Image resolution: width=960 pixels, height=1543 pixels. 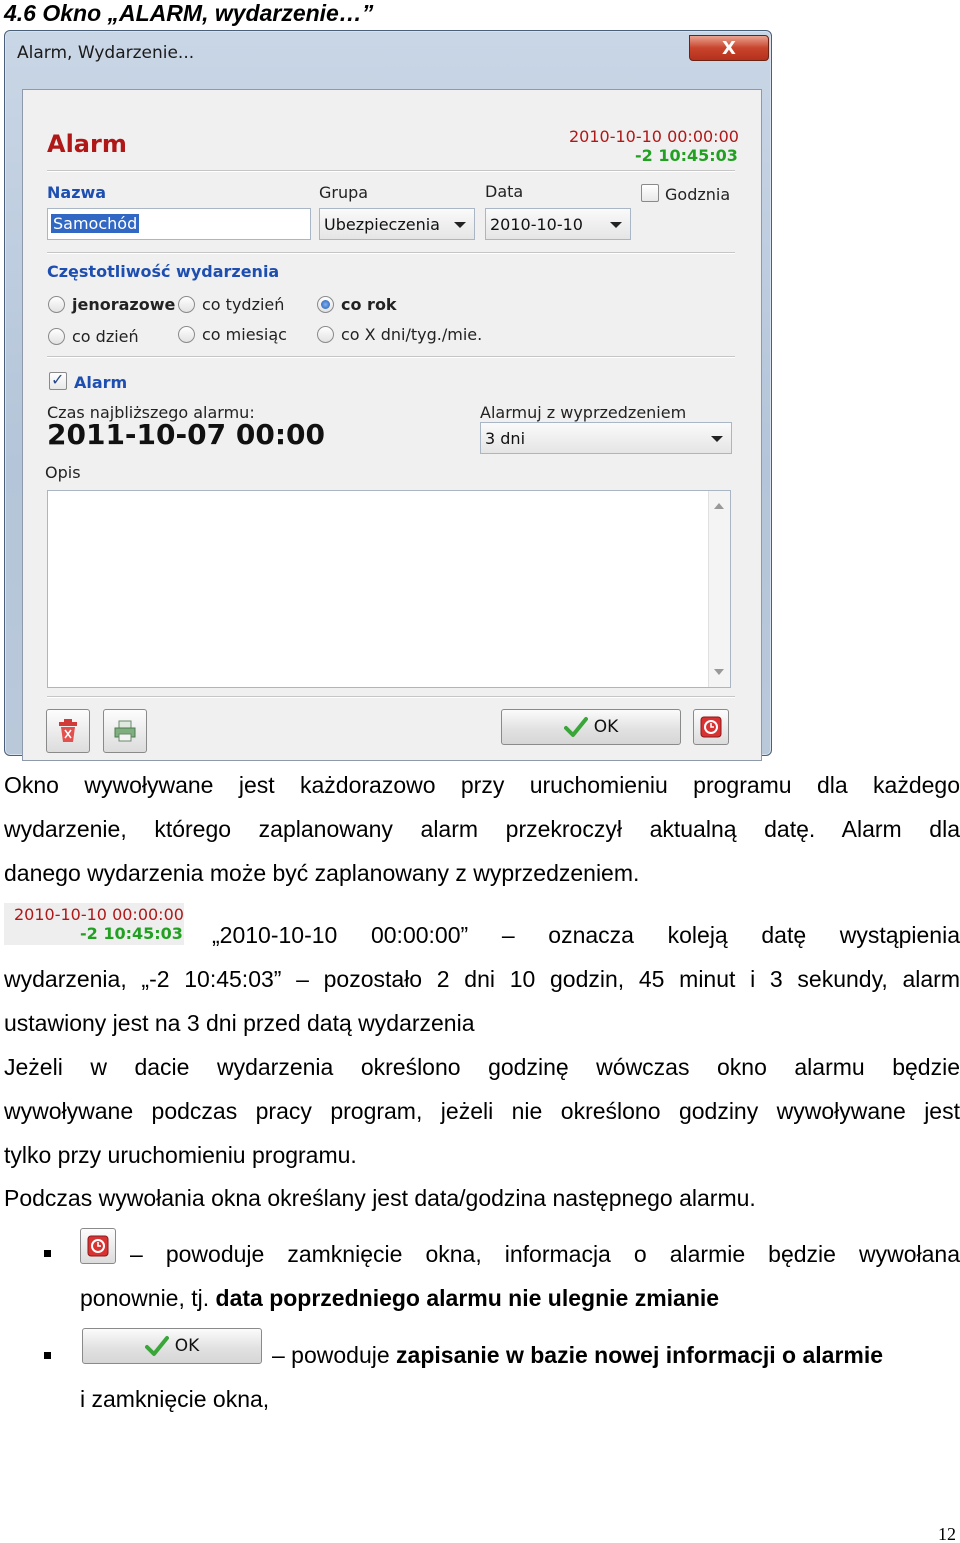 What do you see at coordinates (124, 304) in the screenshot?
I see `freq-once-label: jenorazowe` at bounding box center [124, 304].